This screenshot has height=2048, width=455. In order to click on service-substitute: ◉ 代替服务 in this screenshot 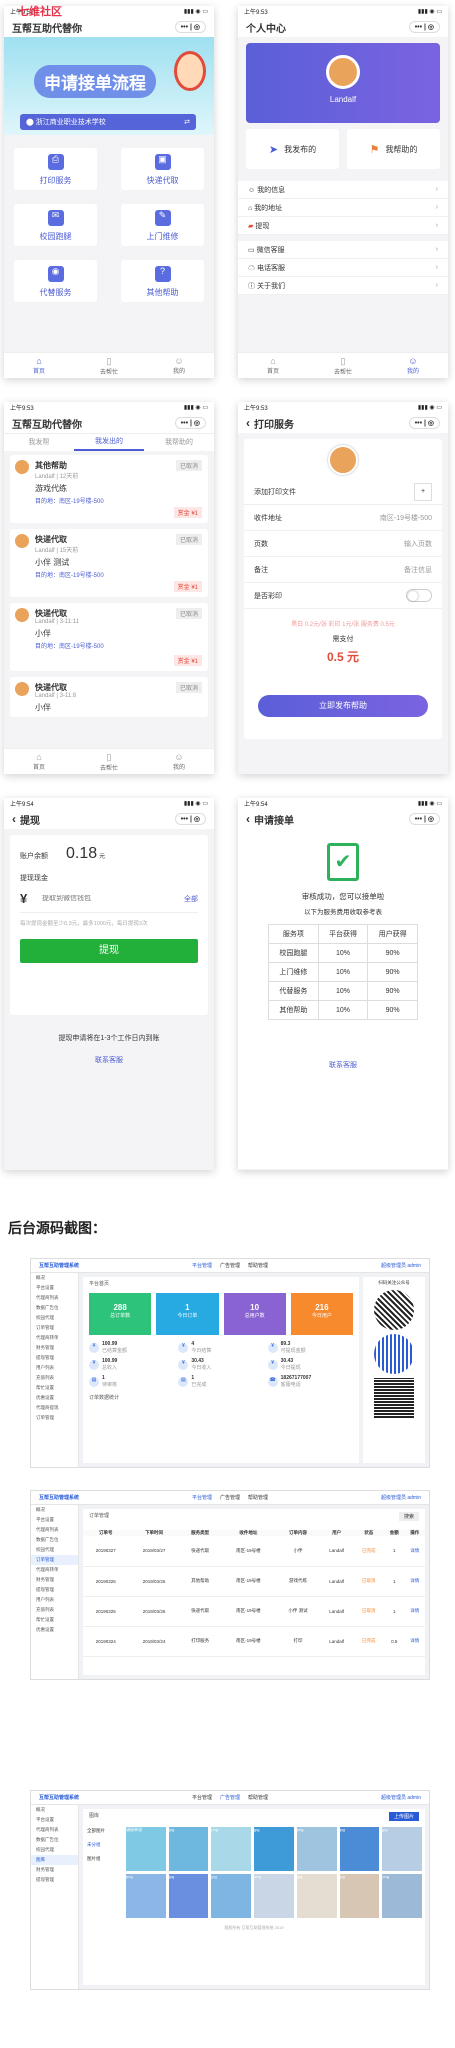, I will do `click(55, 281)`.